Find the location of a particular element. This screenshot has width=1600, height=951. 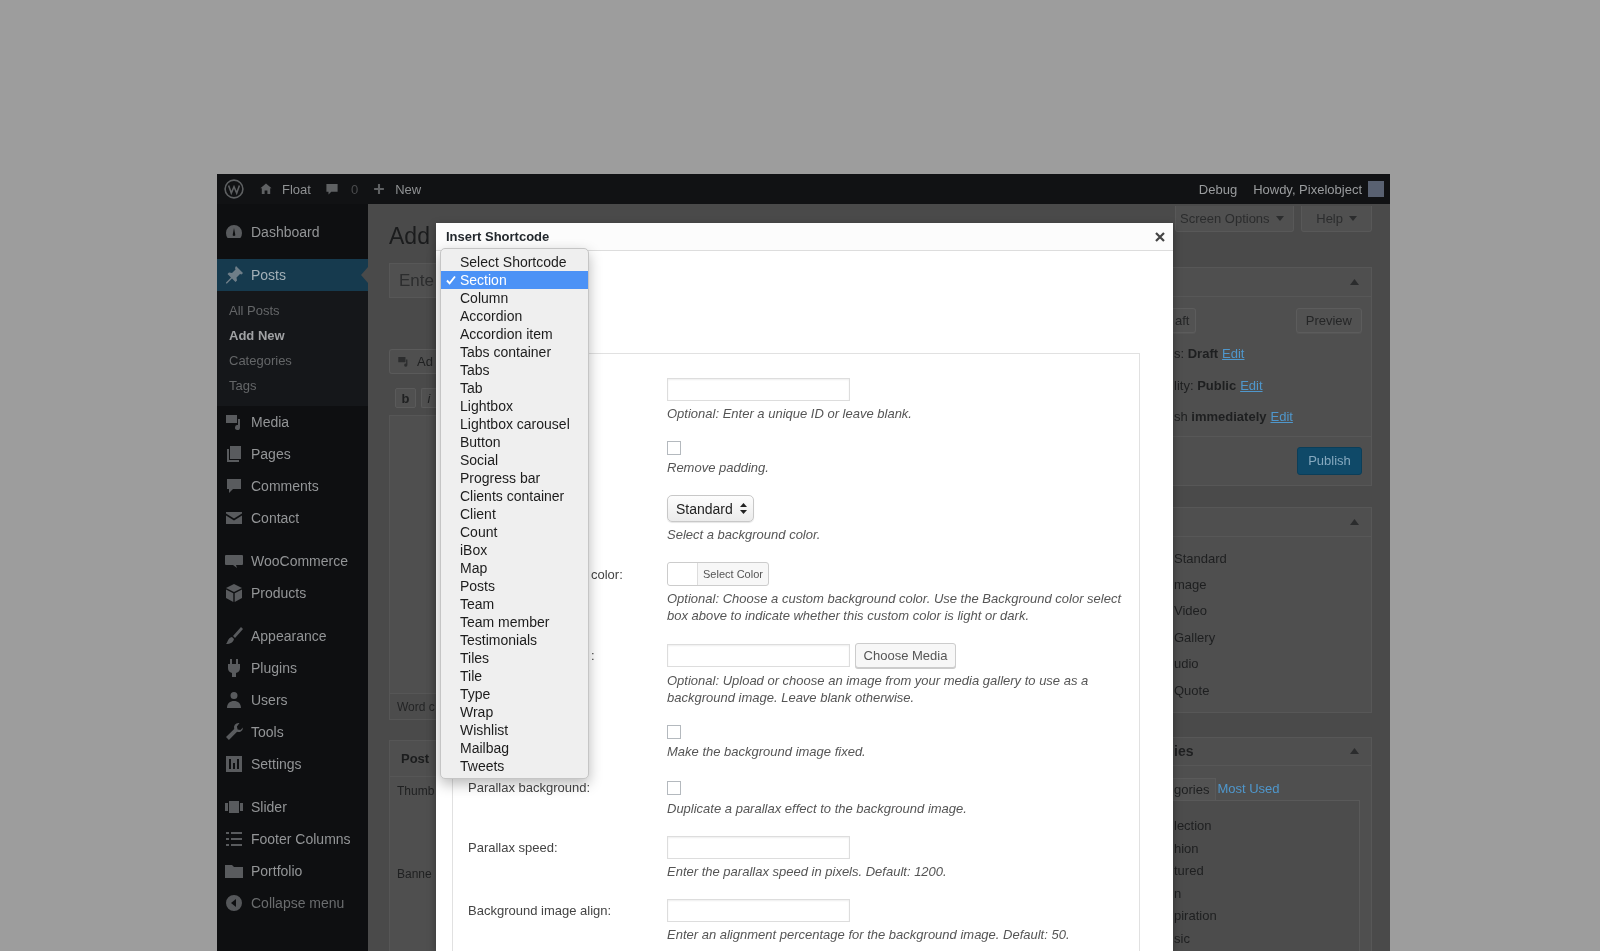

checkmark-icon is located at coordinates (451, 280).